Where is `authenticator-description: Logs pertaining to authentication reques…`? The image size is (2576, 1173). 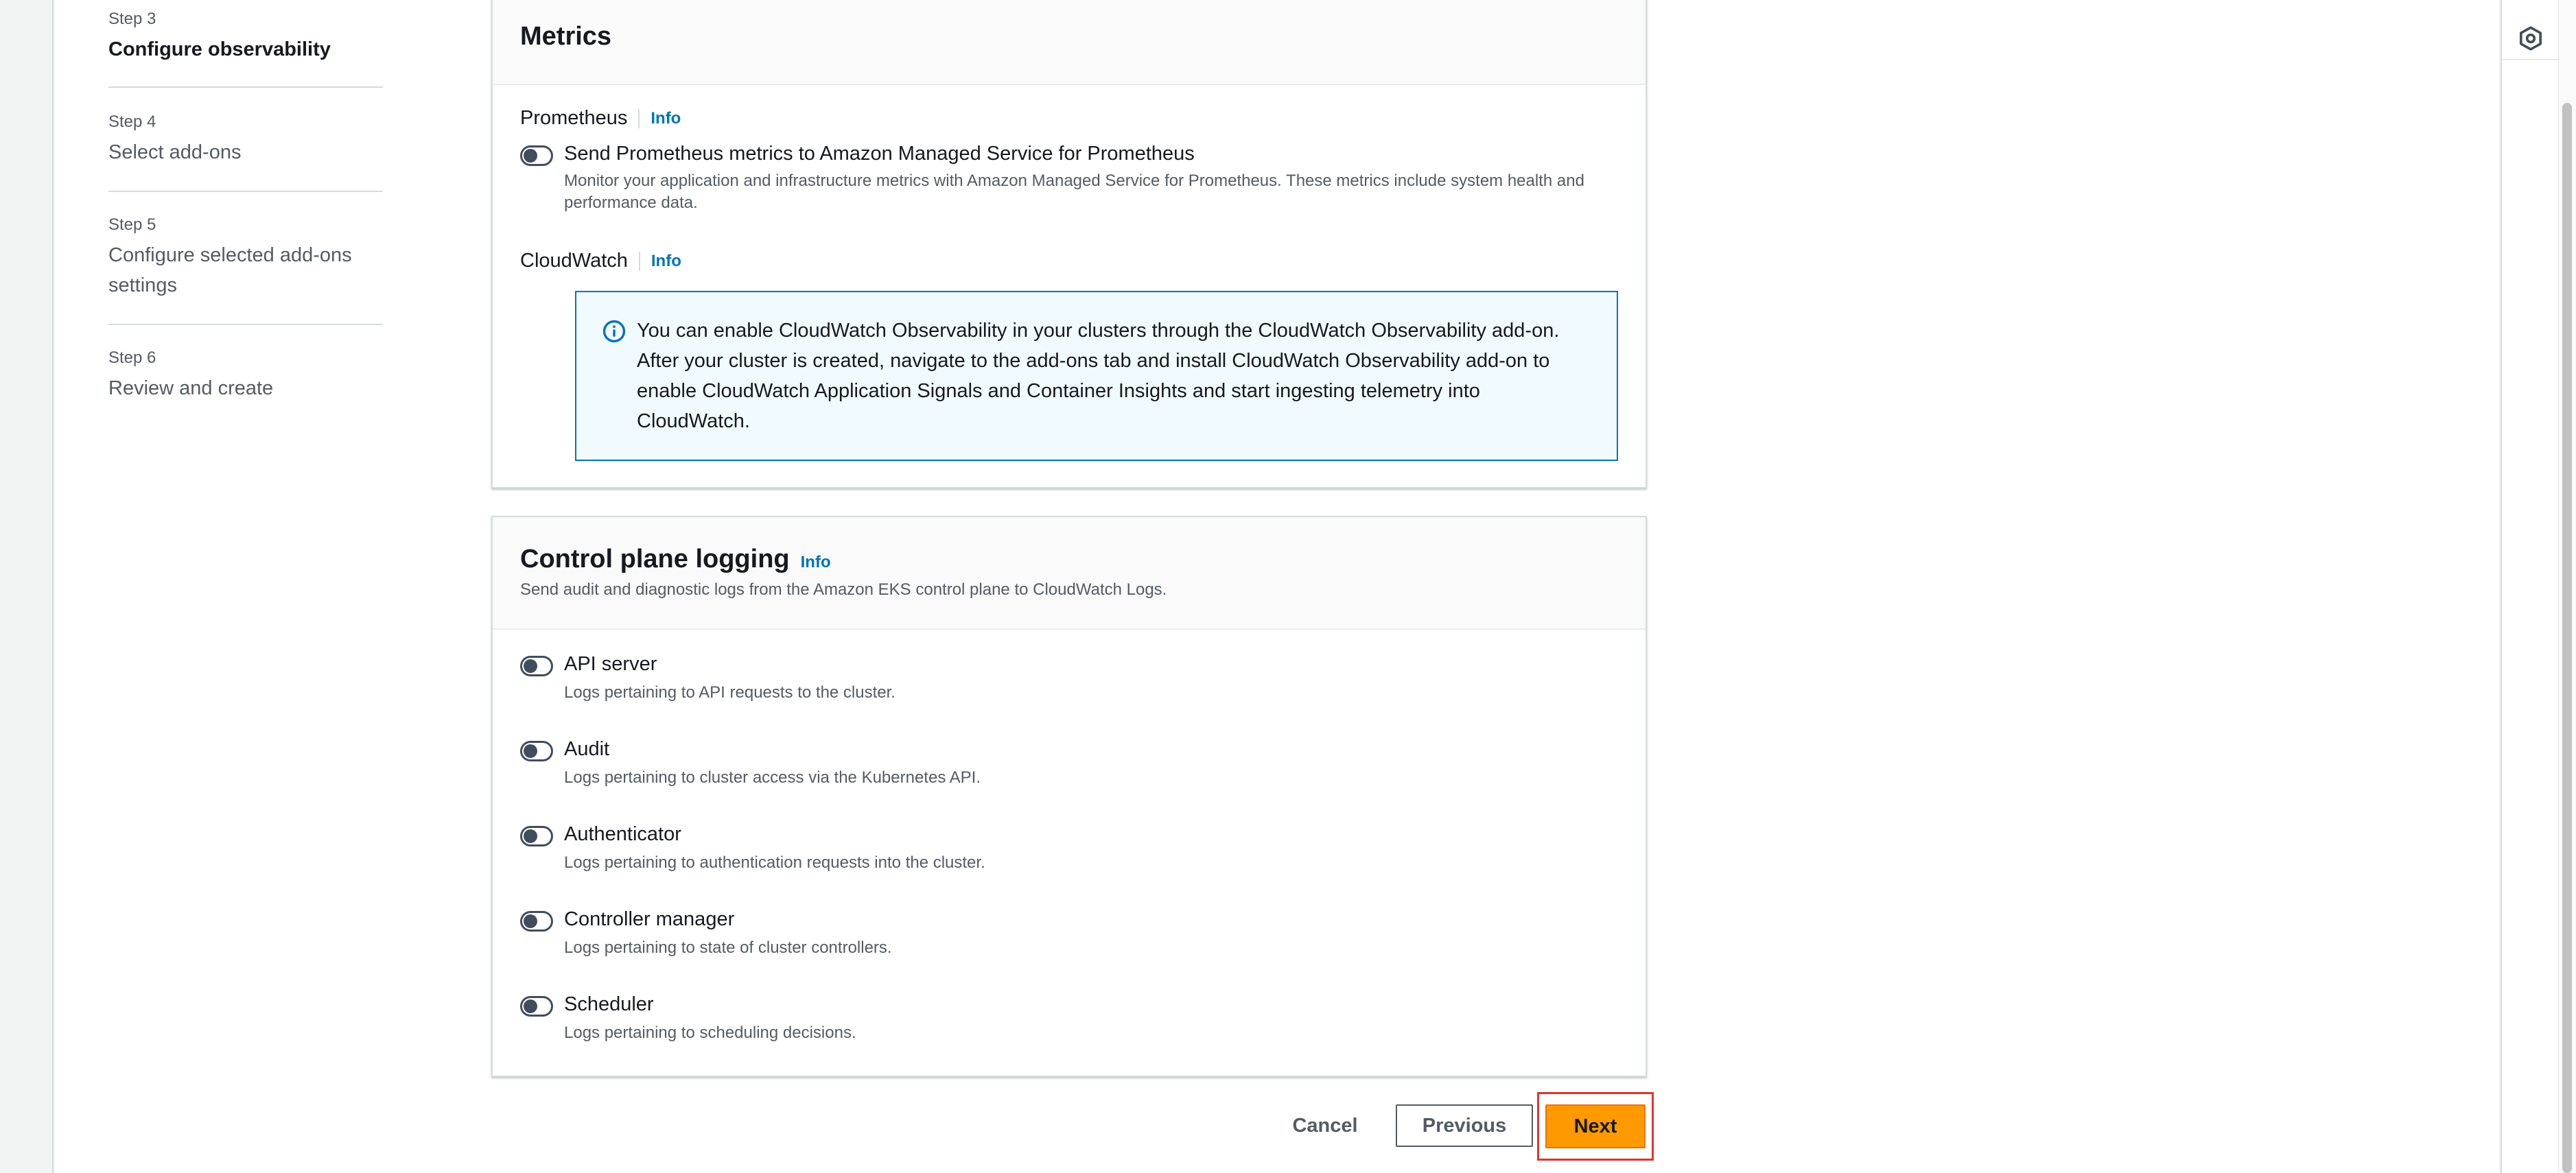 authenticator-description: Logs pertaining to authentication reques… is located at coordinates (774, 862).